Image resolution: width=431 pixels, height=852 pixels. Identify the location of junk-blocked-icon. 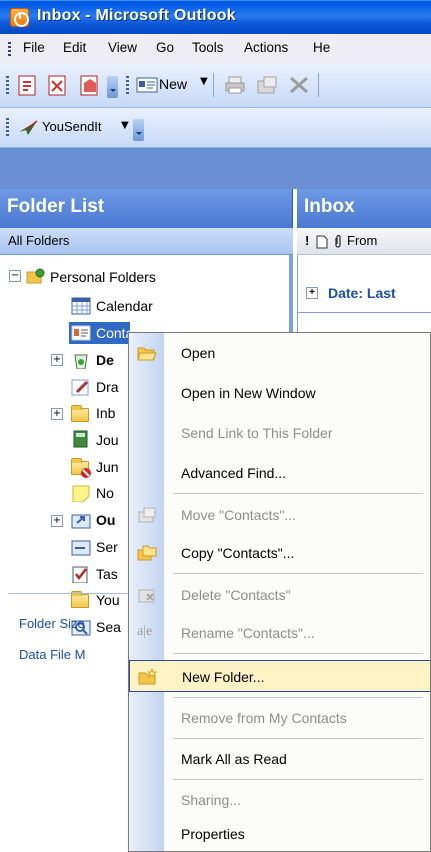
(86, 473).